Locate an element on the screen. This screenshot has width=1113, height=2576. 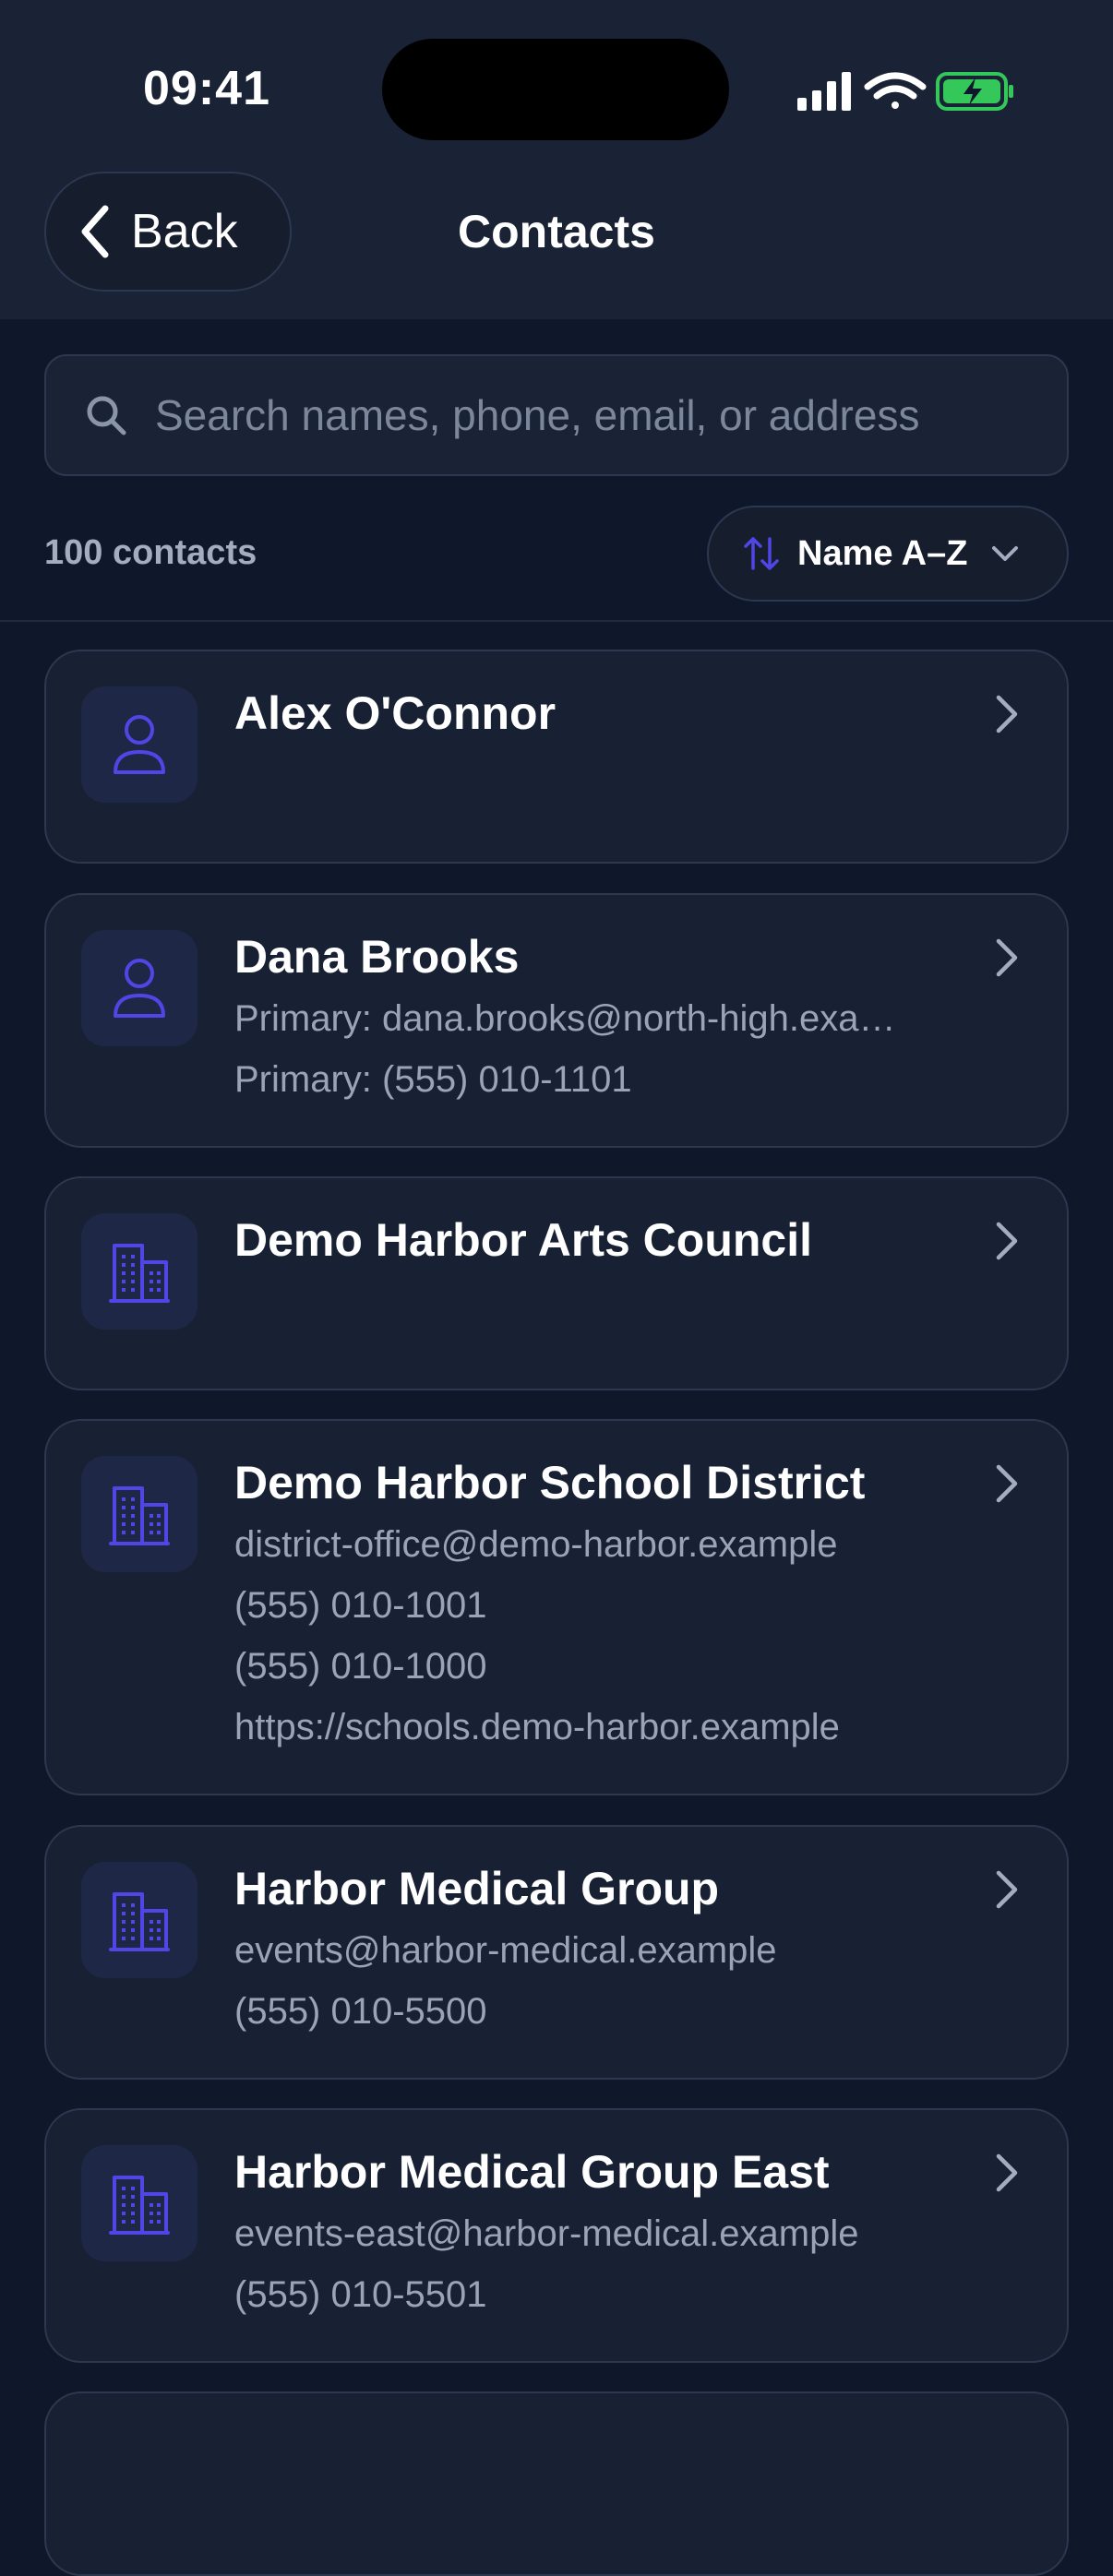
contact-detail: Primary: (555) 010-1101 is located at coordinates (433, 1079).